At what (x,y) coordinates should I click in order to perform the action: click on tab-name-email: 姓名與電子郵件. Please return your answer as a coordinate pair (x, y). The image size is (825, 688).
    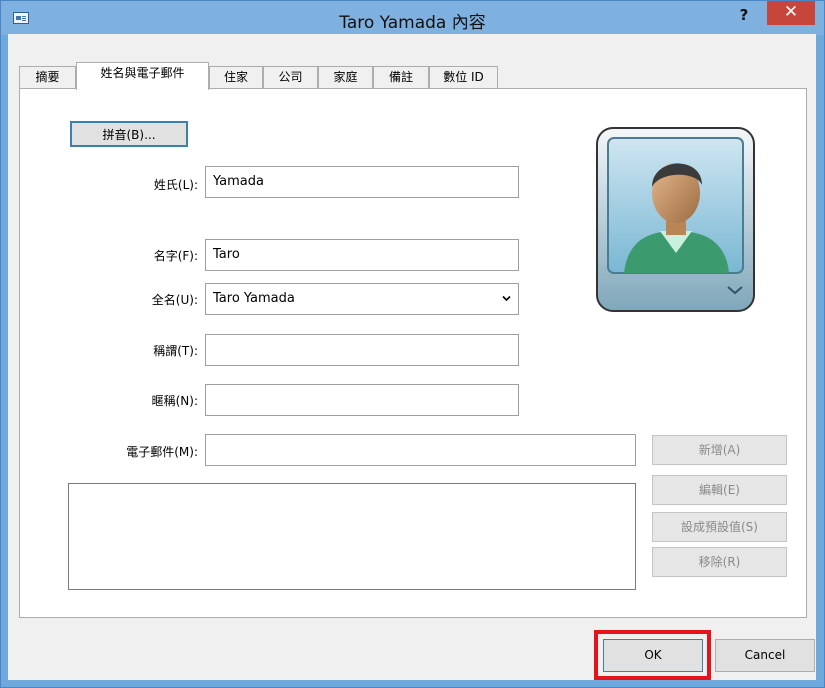
    Looking at the image, I should click on (142, 76).